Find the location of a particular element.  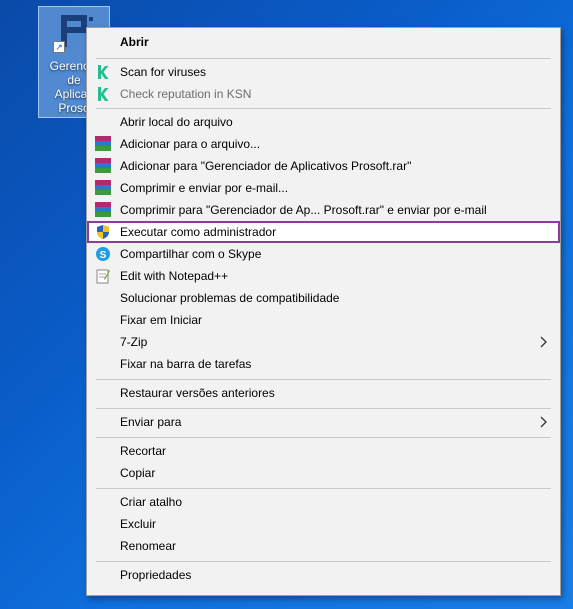

menu-item-propriedades: Propriedades is located at coordinates (323, 575).